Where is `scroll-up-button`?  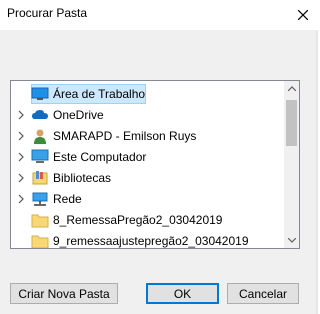 scroll-up-button is located at coordinates (291, 88).